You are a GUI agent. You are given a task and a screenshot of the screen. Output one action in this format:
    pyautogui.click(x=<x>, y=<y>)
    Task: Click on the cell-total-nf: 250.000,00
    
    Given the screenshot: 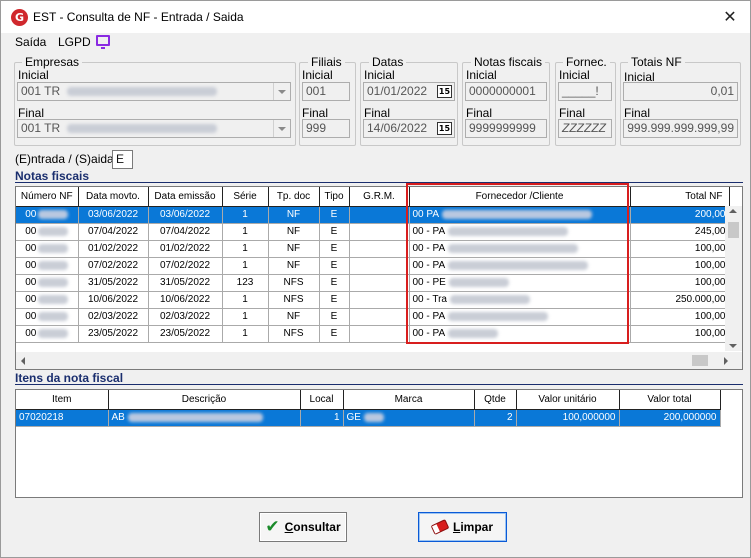 What is the action you would take?
    pyautogui.click(x=680, y=300)
    